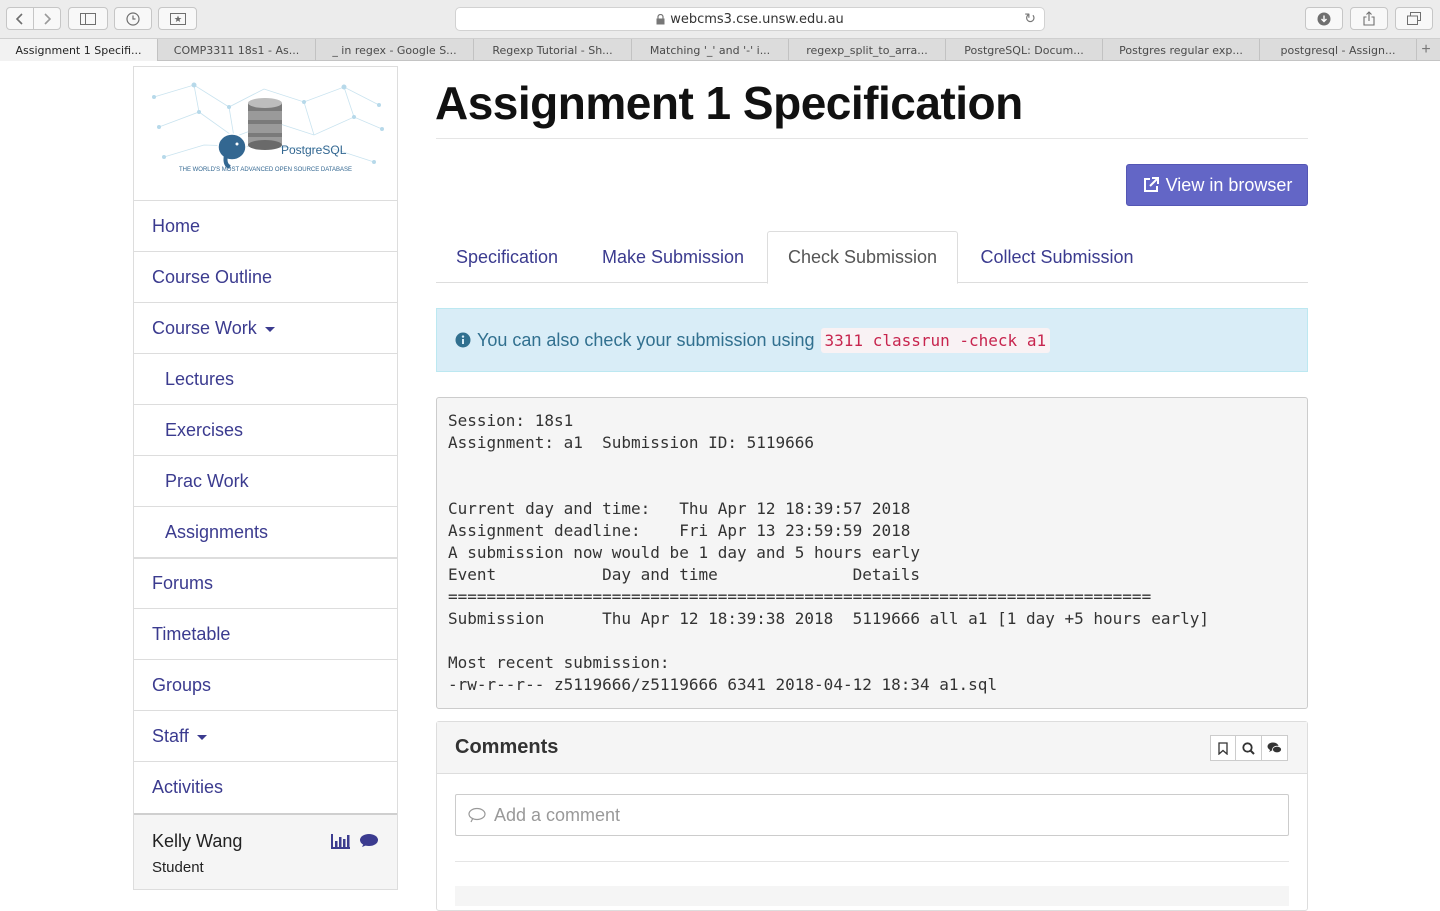  Describe the element at coordinates (757, 19) in the screenshot. I see `url-text: webcms3.cse.unsw.edu.au` at that location.